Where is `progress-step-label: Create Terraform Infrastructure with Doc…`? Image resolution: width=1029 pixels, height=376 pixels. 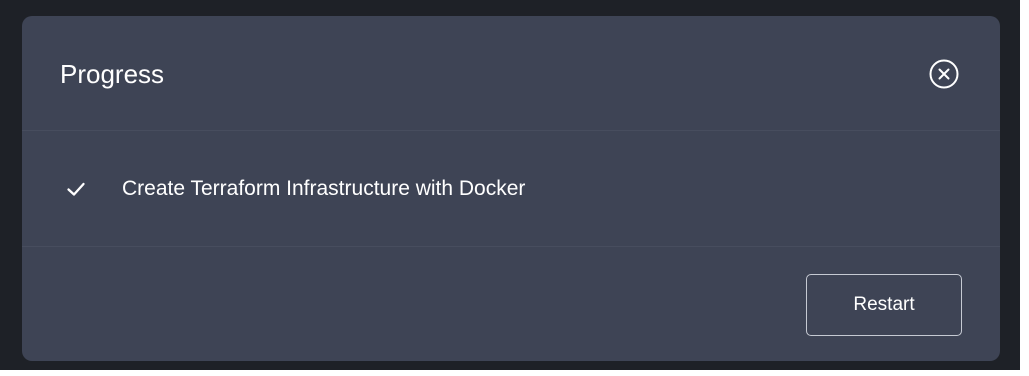
progress-step-label: Create Terraform Infrastructure with Doc… is located at coordinates (324, 188).